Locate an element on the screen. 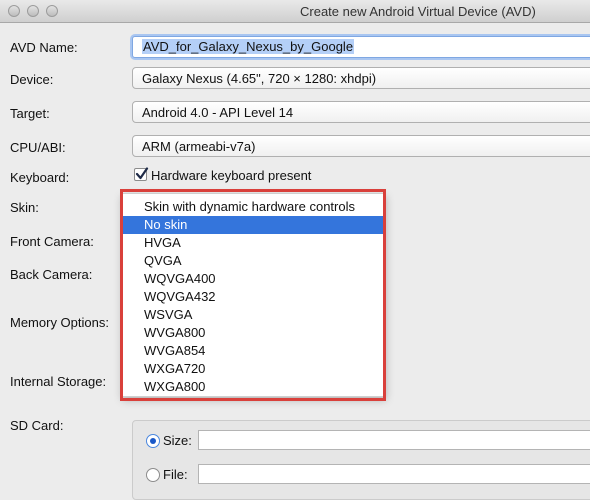 The height and width of the screenshot is (500, 590). cpu-abi-select: ARM (armeabi-v7a) is located at coordinates (361, 146).